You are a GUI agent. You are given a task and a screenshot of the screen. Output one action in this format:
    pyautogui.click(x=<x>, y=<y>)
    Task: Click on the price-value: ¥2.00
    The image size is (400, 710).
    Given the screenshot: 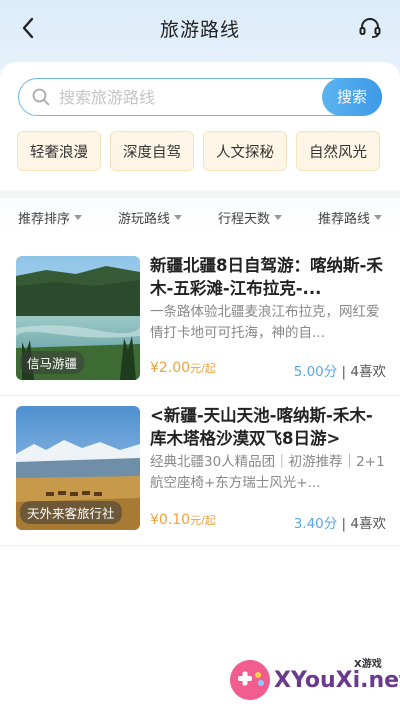 What is the action you would take?
    pyautogui.click(x=170, y=368)
    